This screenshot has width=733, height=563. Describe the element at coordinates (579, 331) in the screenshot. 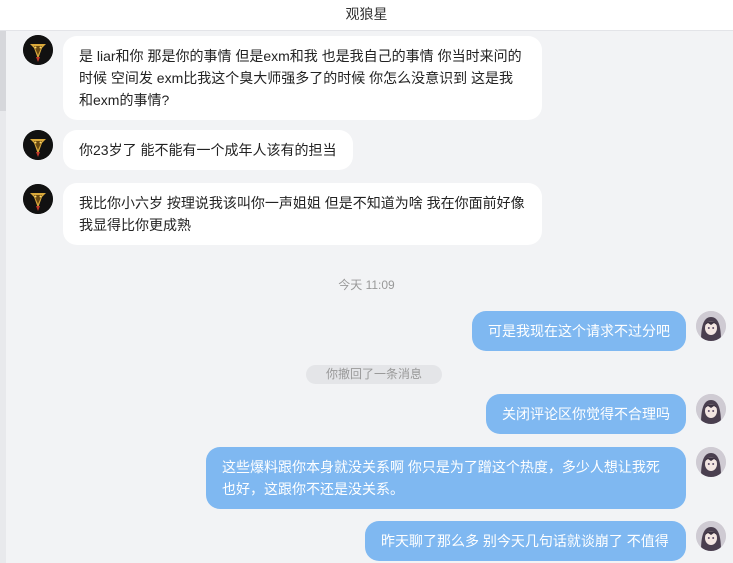

I see `message-bubble-outgoing: 可是我现在这个请求不过分吧` at that location.